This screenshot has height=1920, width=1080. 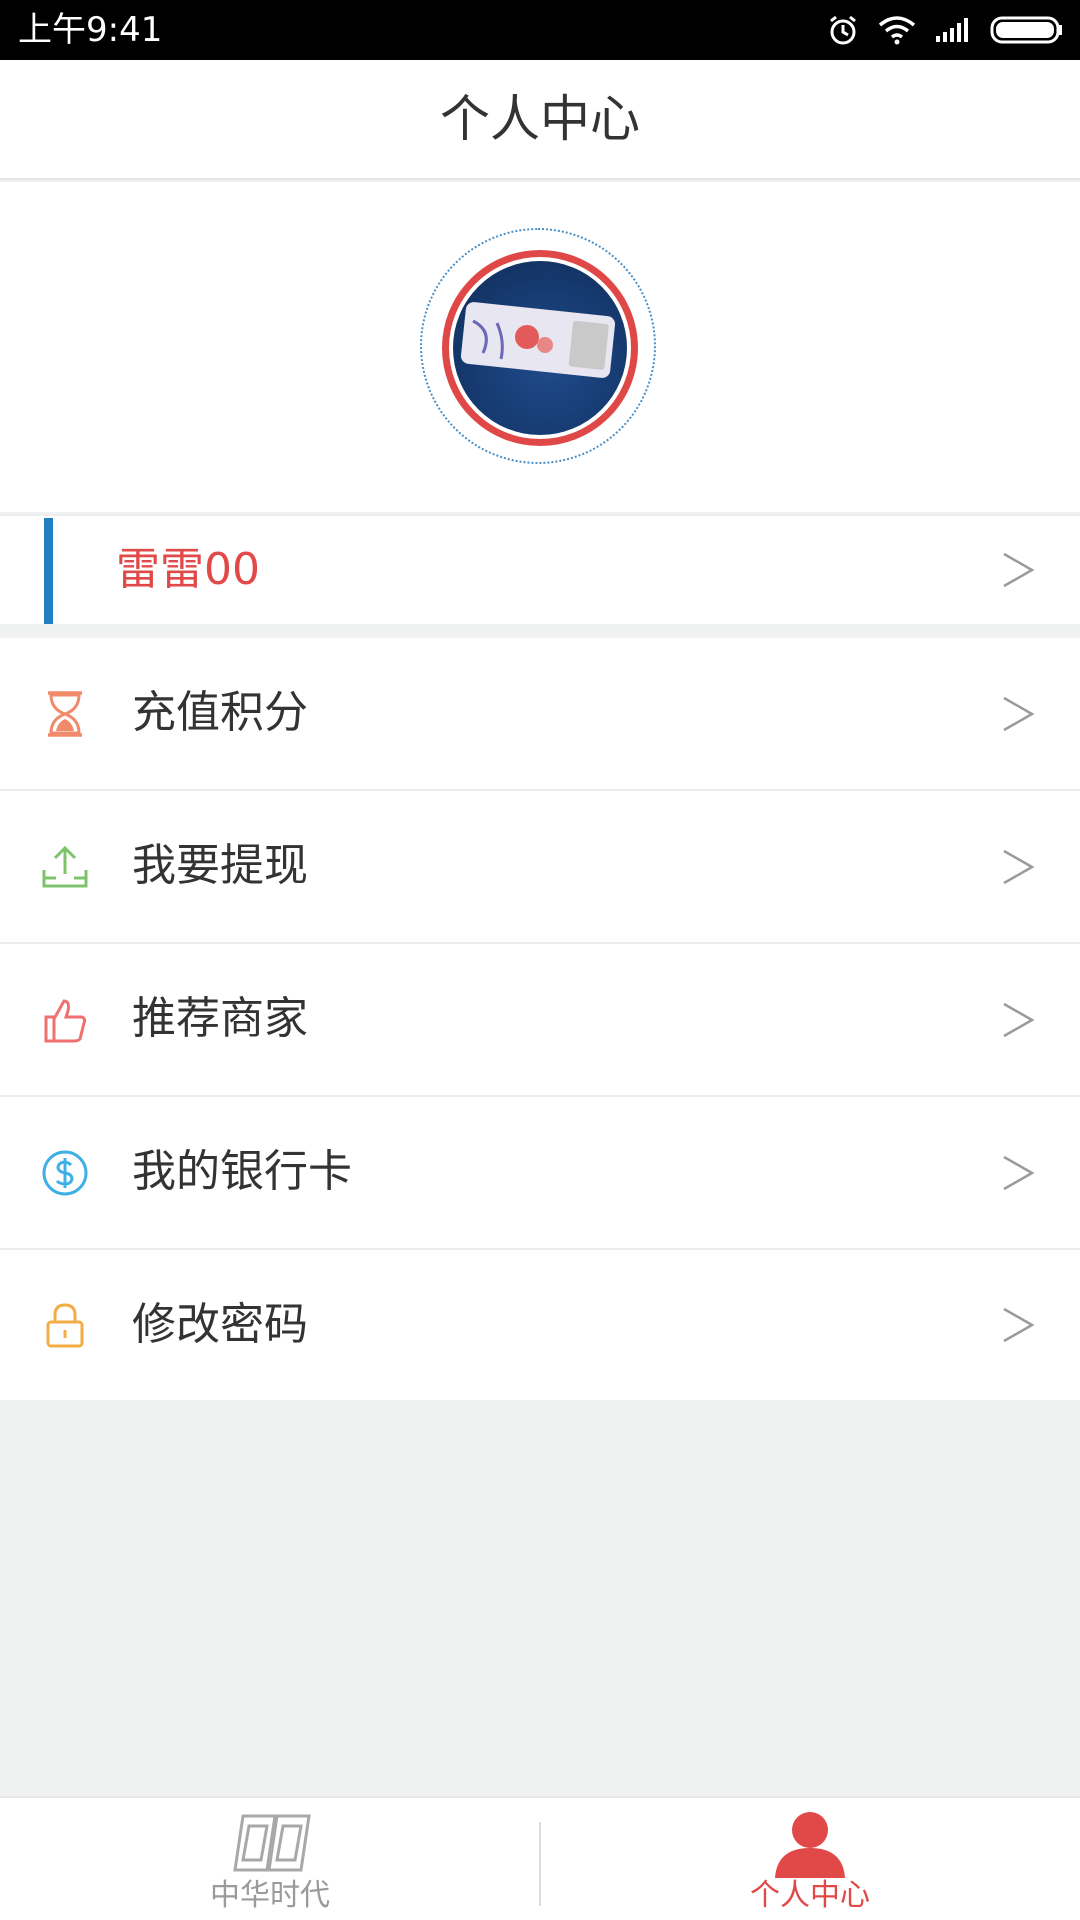 What do you see at coordinates (952, 30) in the screenshot?
I see `signal-icon` at bounding box center [952, 30].